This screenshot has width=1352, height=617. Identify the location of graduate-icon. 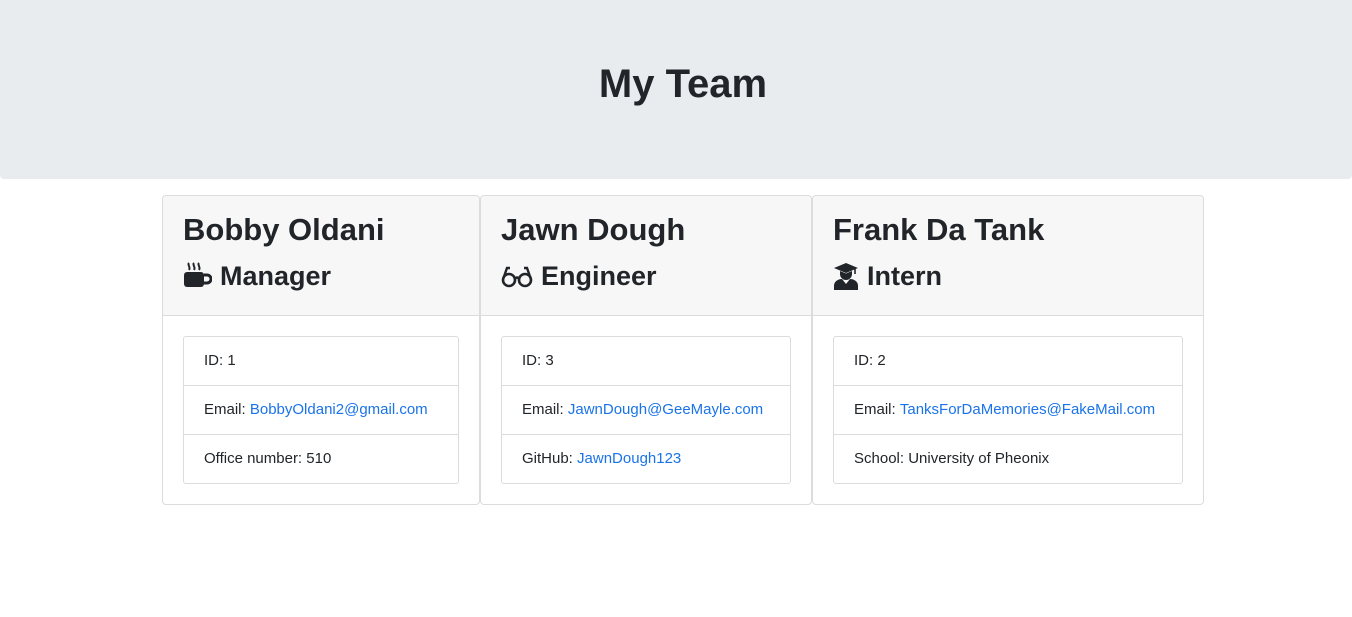
(846, 276).